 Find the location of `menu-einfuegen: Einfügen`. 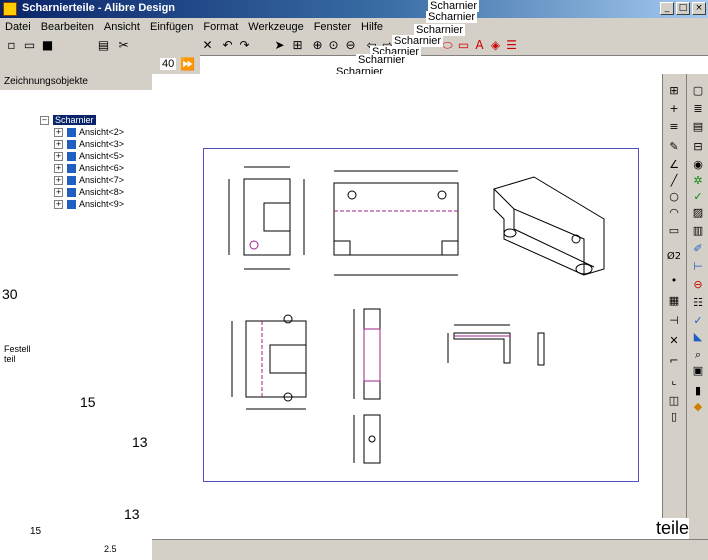

menu-einfuegen: Einfügen is located at coordinates (171, 27).